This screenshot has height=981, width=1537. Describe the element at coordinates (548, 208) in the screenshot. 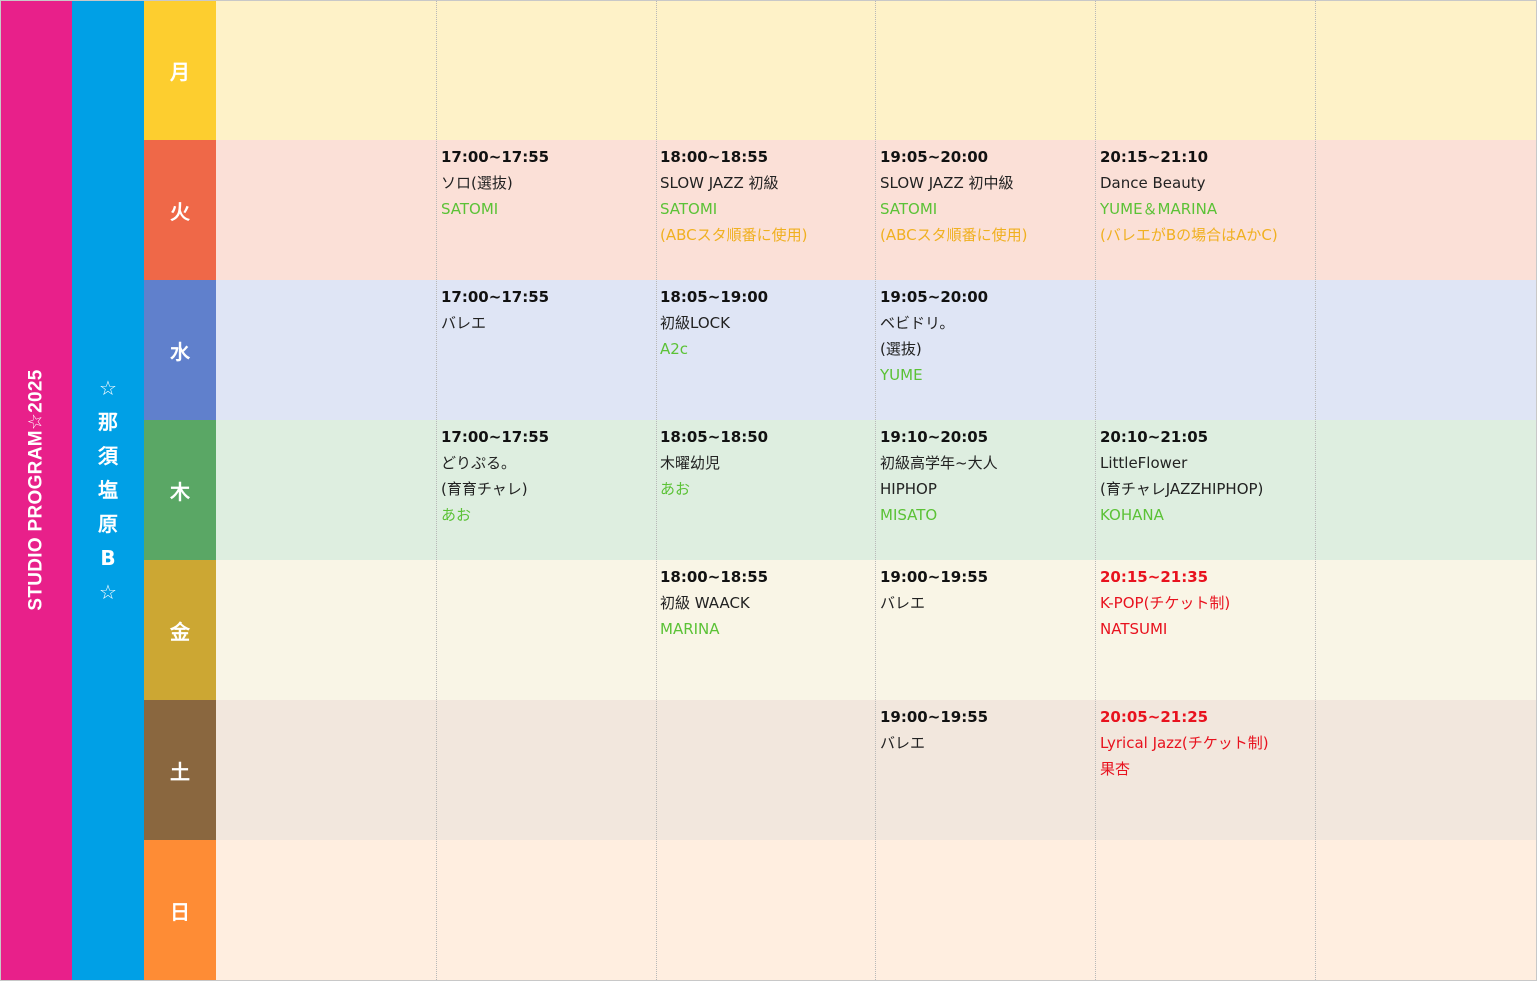

I see `class-cell: 17:00~17:55 ソロ(選抜) SATOMI` at that location.